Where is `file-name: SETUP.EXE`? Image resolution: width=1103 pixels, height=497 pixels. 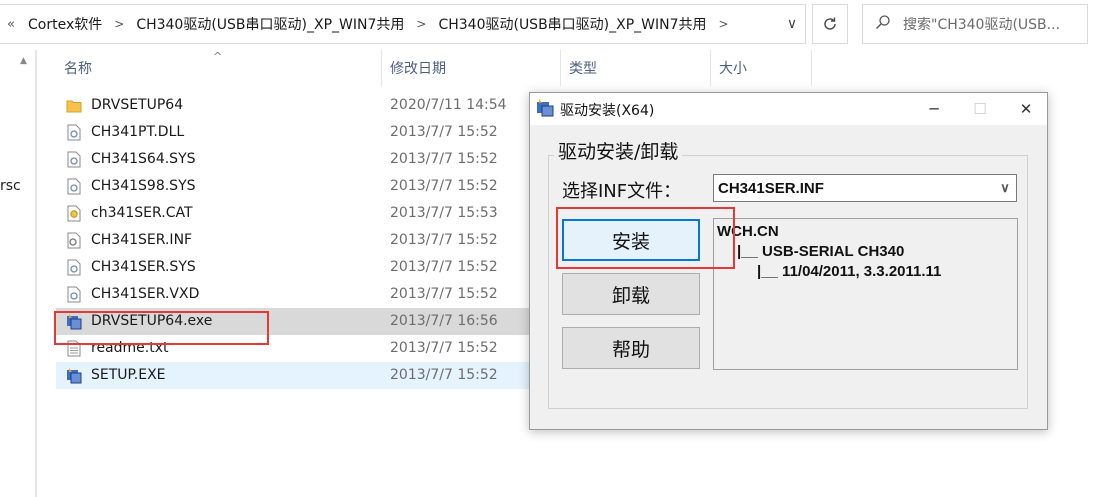 file-name: SETUP.EXE is located at coordinates (128, 375).